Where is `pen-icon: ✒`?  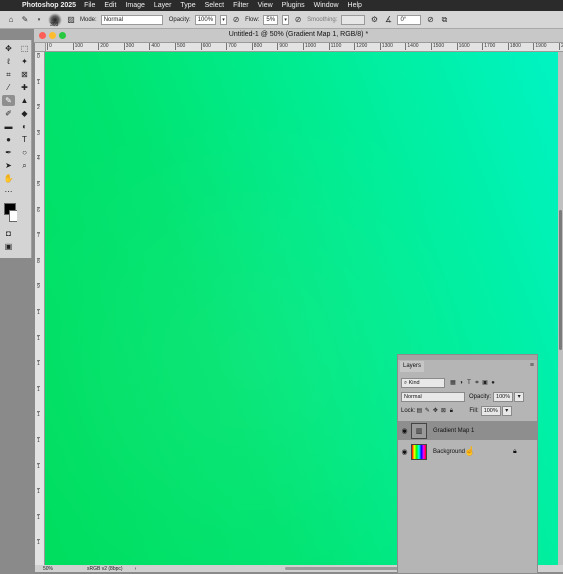
pen-icon: ✒ is located at coordinates (8, 152).